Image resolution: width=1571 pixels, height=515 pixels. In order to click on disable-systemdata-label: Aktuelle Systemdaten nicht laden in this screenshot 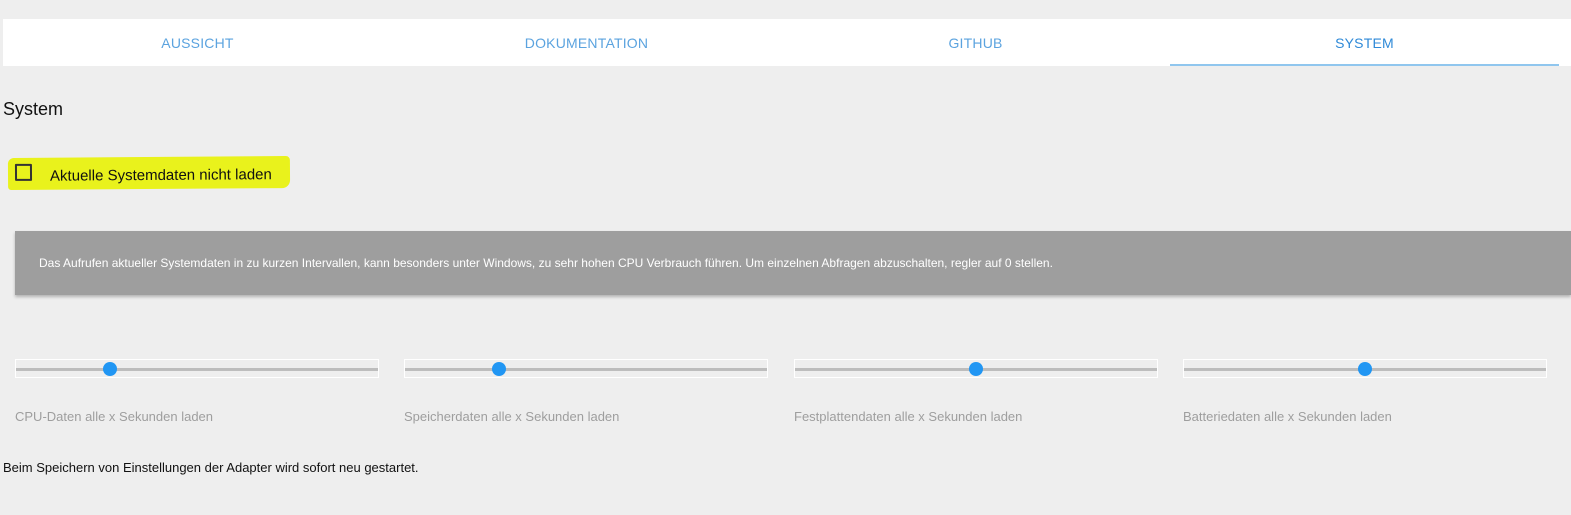, I will do `click(161, 175)`.